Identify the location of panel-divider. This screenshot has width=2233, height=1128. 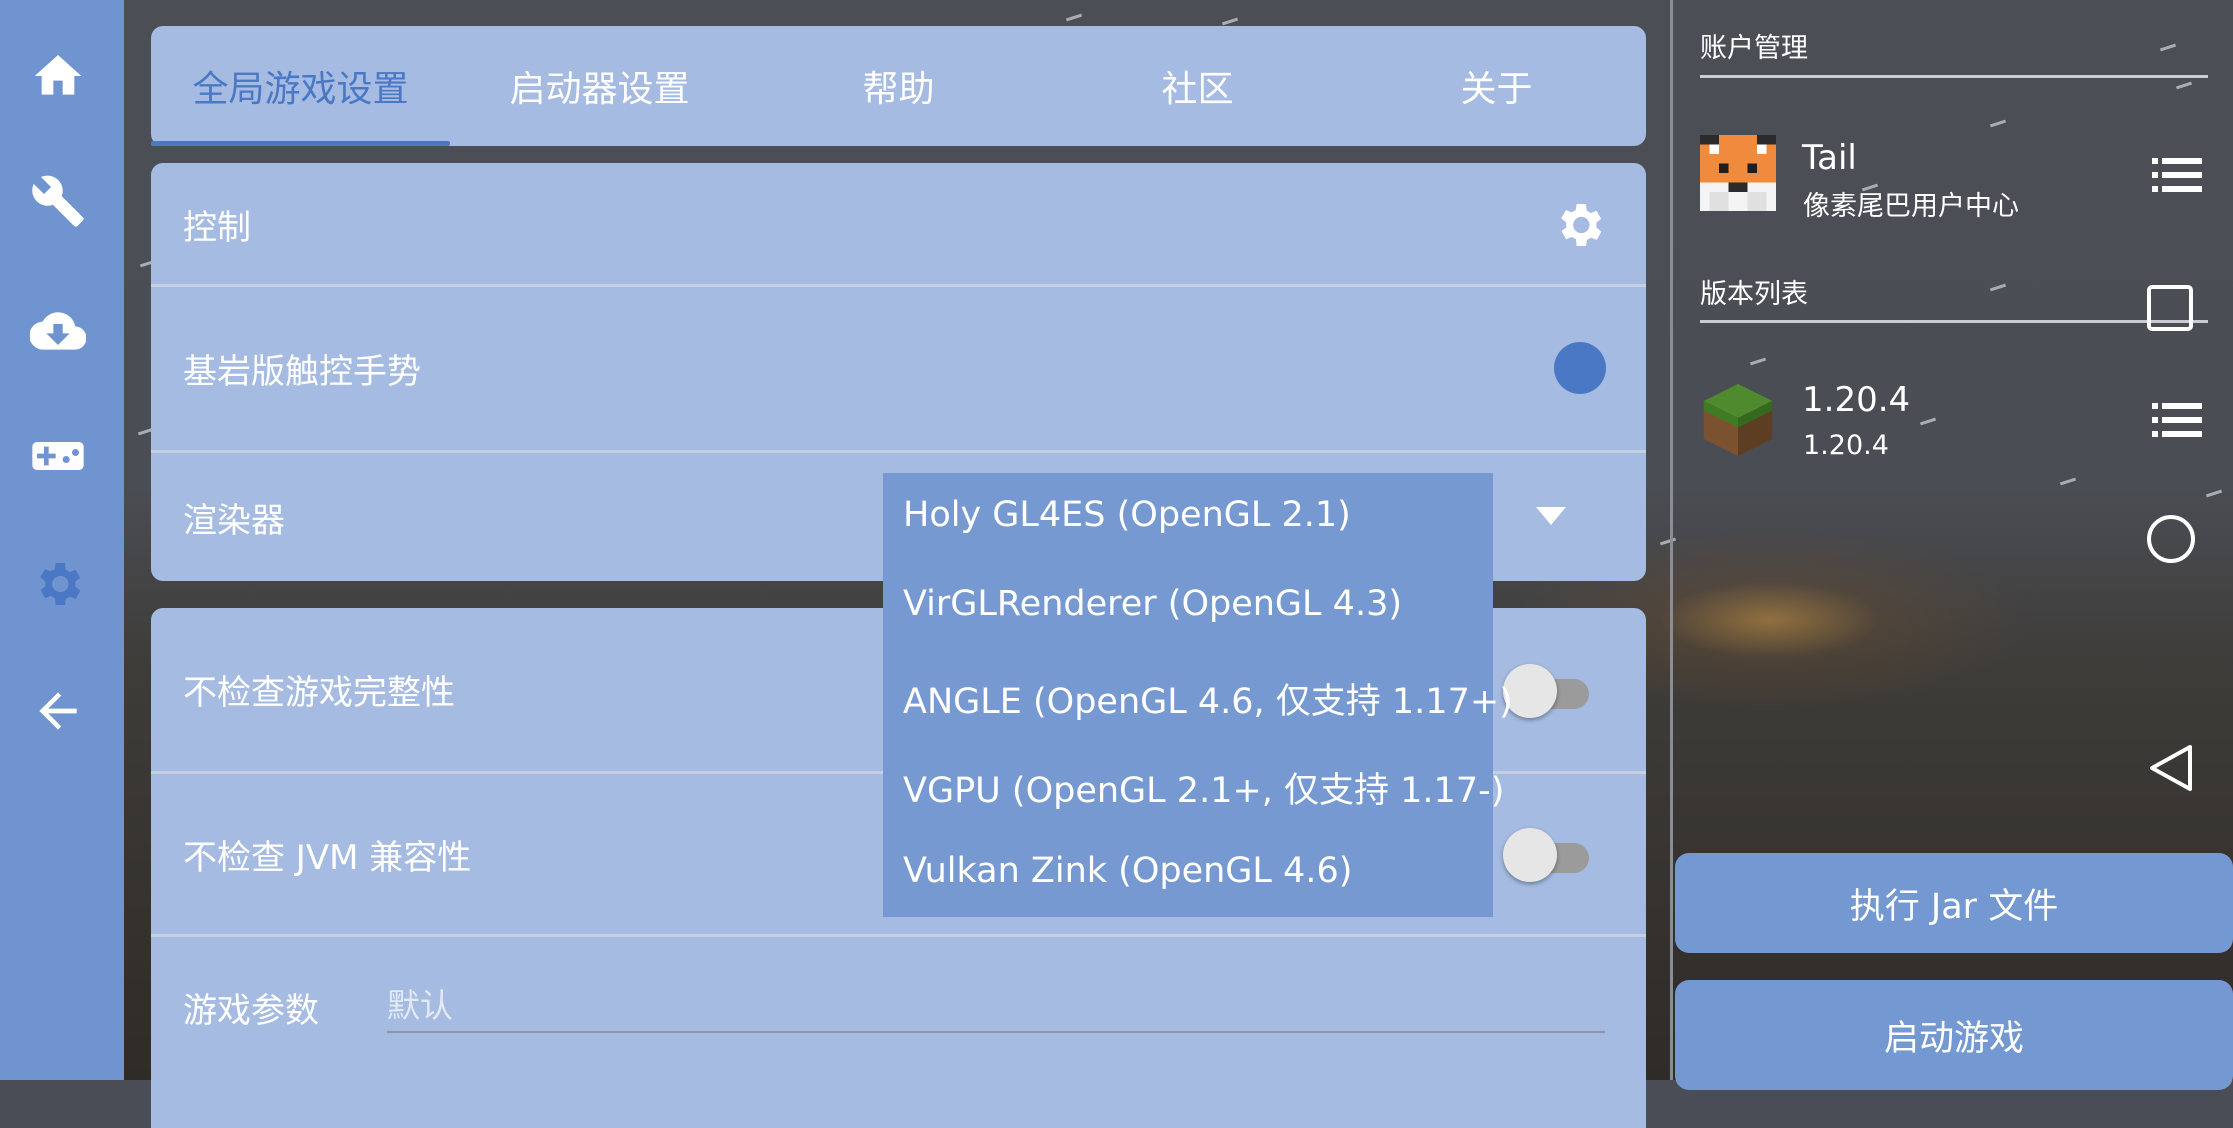
(1671, 540).